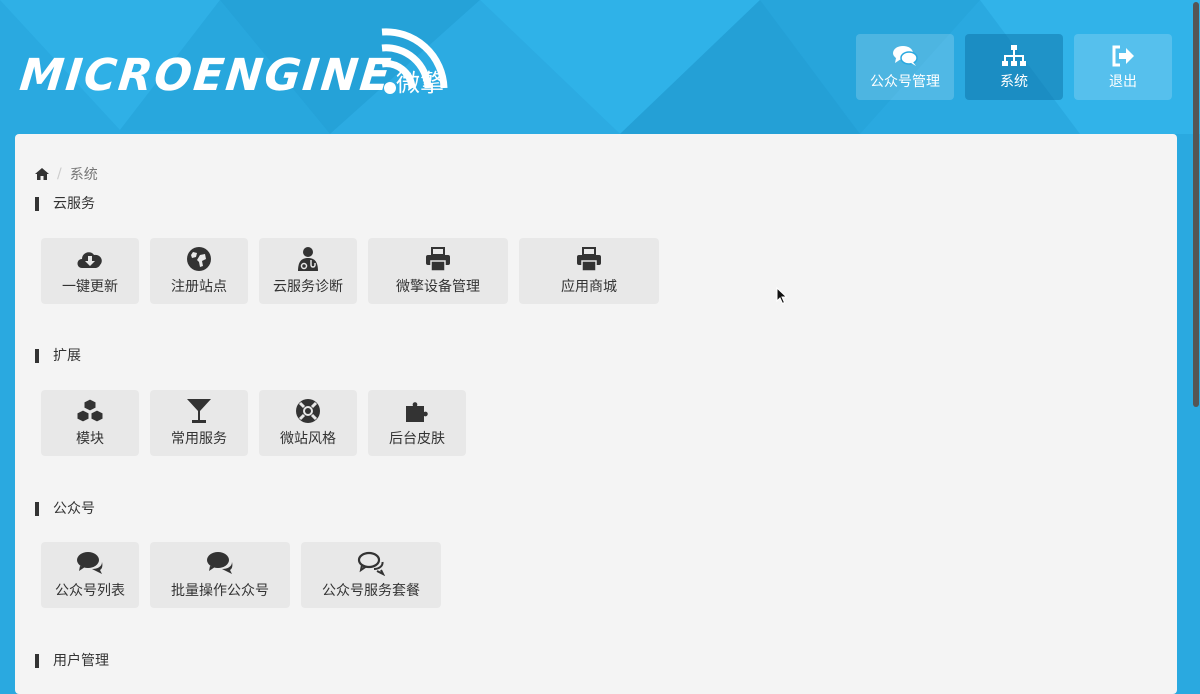 The height and width of the screenshot is (694, 1200). What do you see at coordinates (308, 259) in the screenshot?
I see `user-md-icon` at bounding box center [308, 259].